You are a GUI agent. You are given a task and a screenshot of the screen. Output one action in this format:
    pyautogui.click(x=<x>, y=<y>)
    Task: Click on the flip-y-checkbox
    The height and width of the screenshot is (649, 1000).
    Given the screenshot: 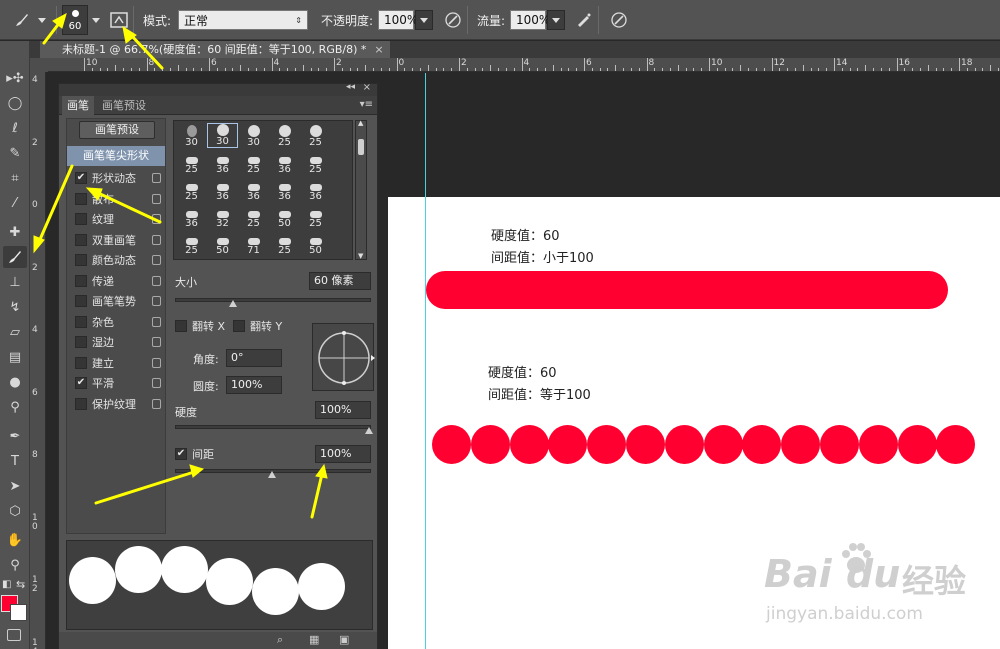 What is the action you would take?
    pyautogui.click(x=239, y=326)
    